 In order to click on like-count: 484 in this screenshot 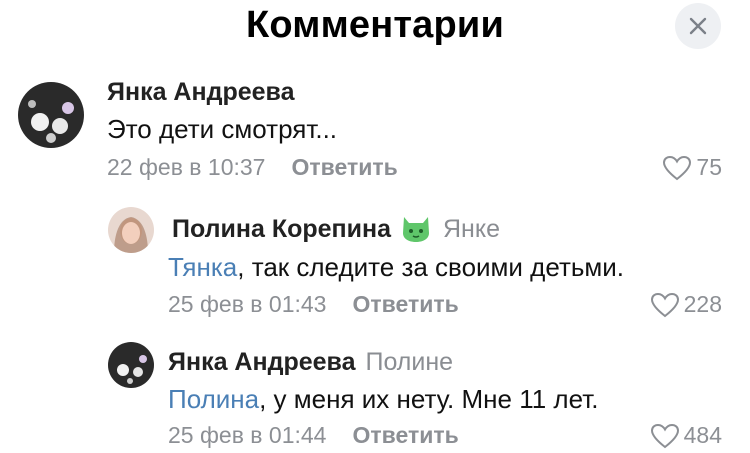, I will do `click(702, 435)`.